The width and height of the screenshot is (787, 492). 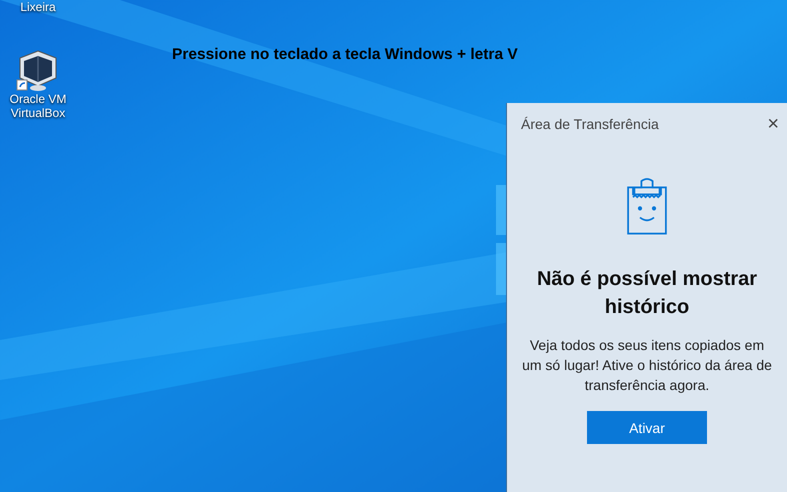 What do you see at coordinates (773, 124) in the screenshot?
I see `close-button: ×` at bounding box center [773, 124].